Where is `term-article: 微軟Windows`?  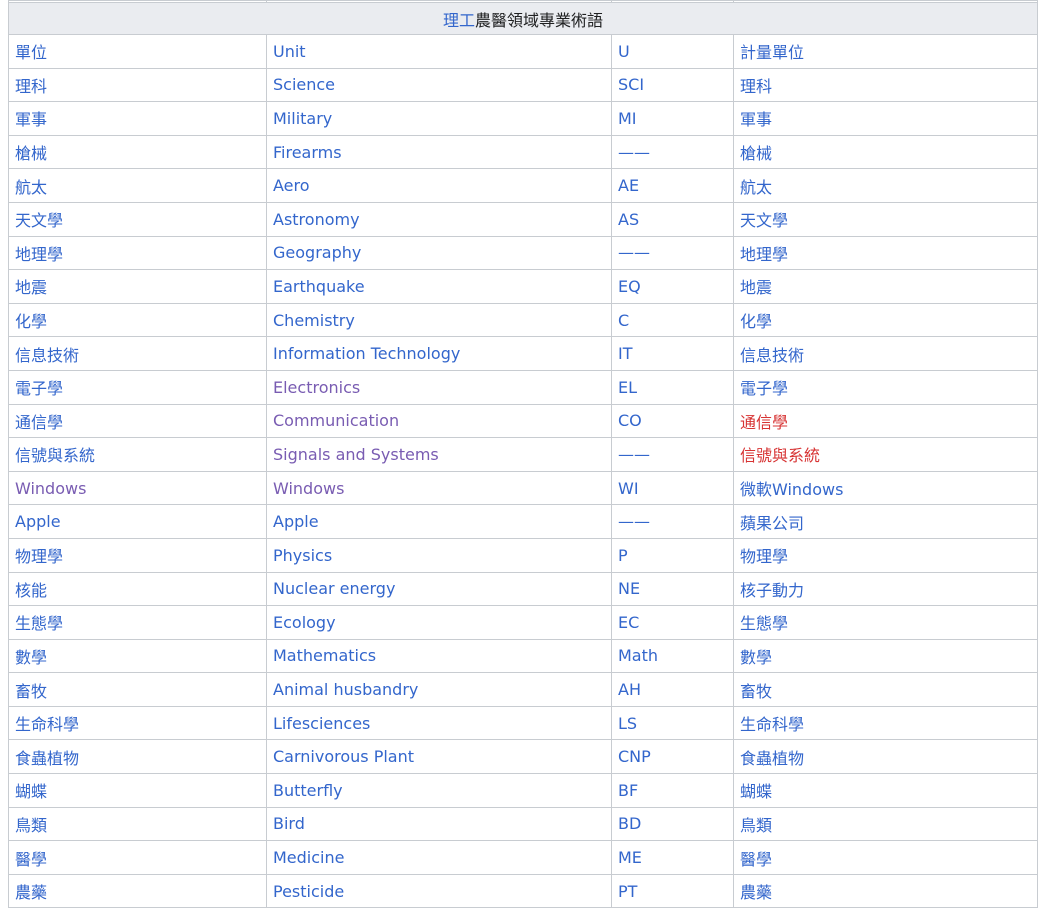
term-article: 微軟Windows is located at coordinates (885, 488).